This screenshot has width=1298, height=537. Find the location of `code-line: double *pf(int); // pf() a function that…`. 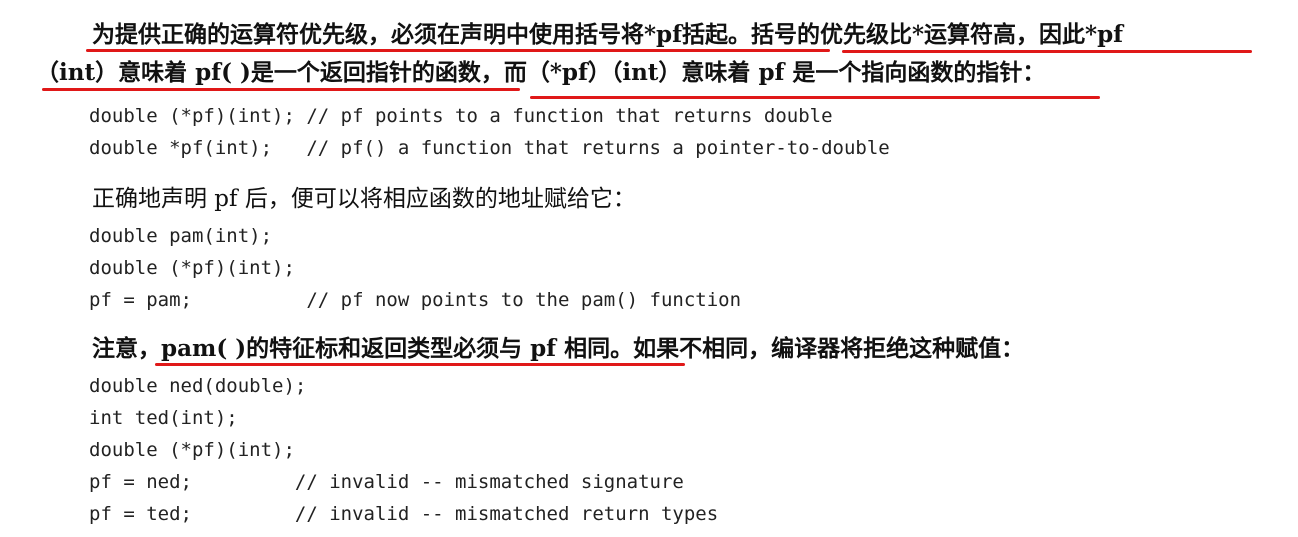

code-line: double *pf(int); // pf() a function that… is located at coordinates (489, 148).